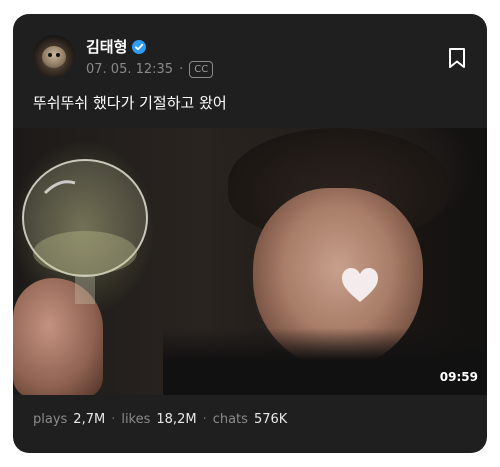 Image resolution: width=500 pixels, height=467 pixels. What do you see at coordinates (458, 377) in the screenshot?
I see `video-duration: 09:59` at bounding box center [458, 377].